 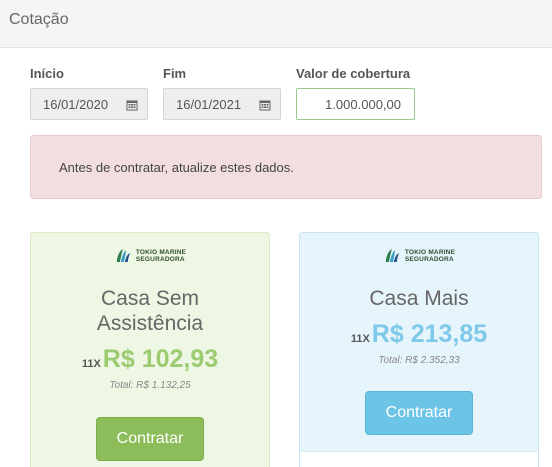 I want to click on plan-price-row: 11X R$ 213,85, so click(x=419, y=334).